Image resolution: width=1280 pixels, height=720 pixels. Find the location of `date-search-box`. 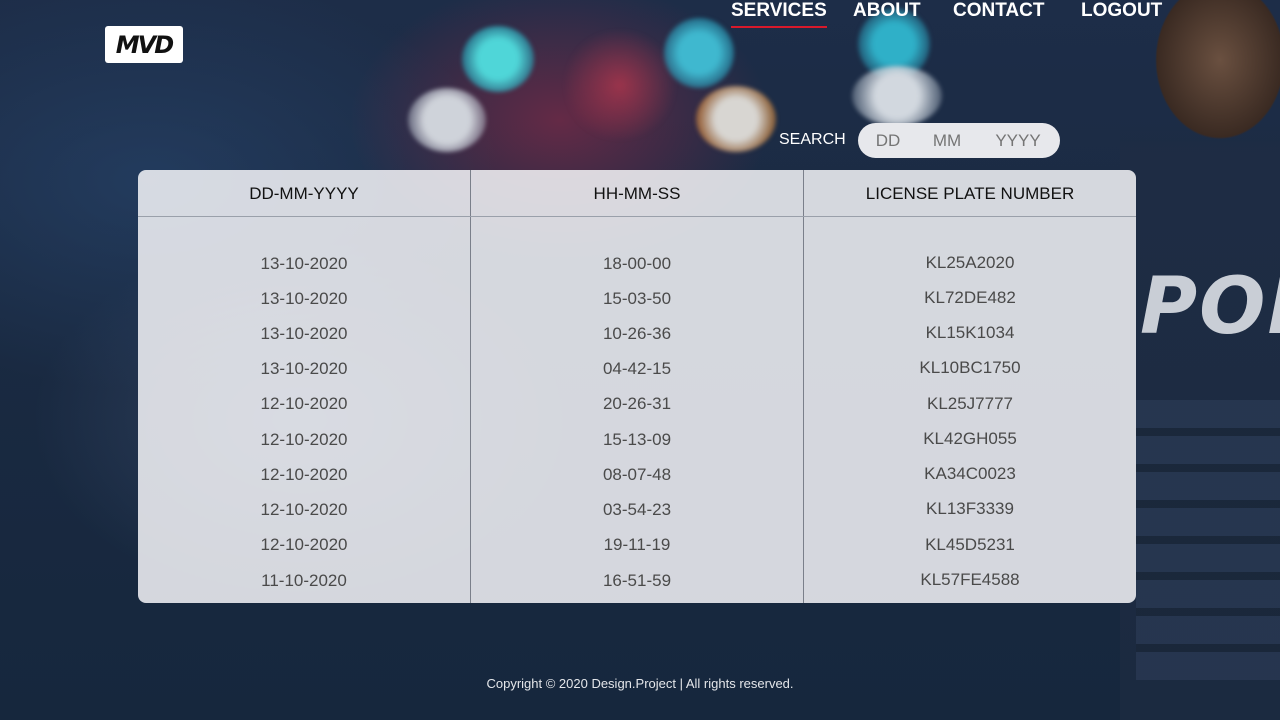

date-search-box is located at coordinates (959, 140).